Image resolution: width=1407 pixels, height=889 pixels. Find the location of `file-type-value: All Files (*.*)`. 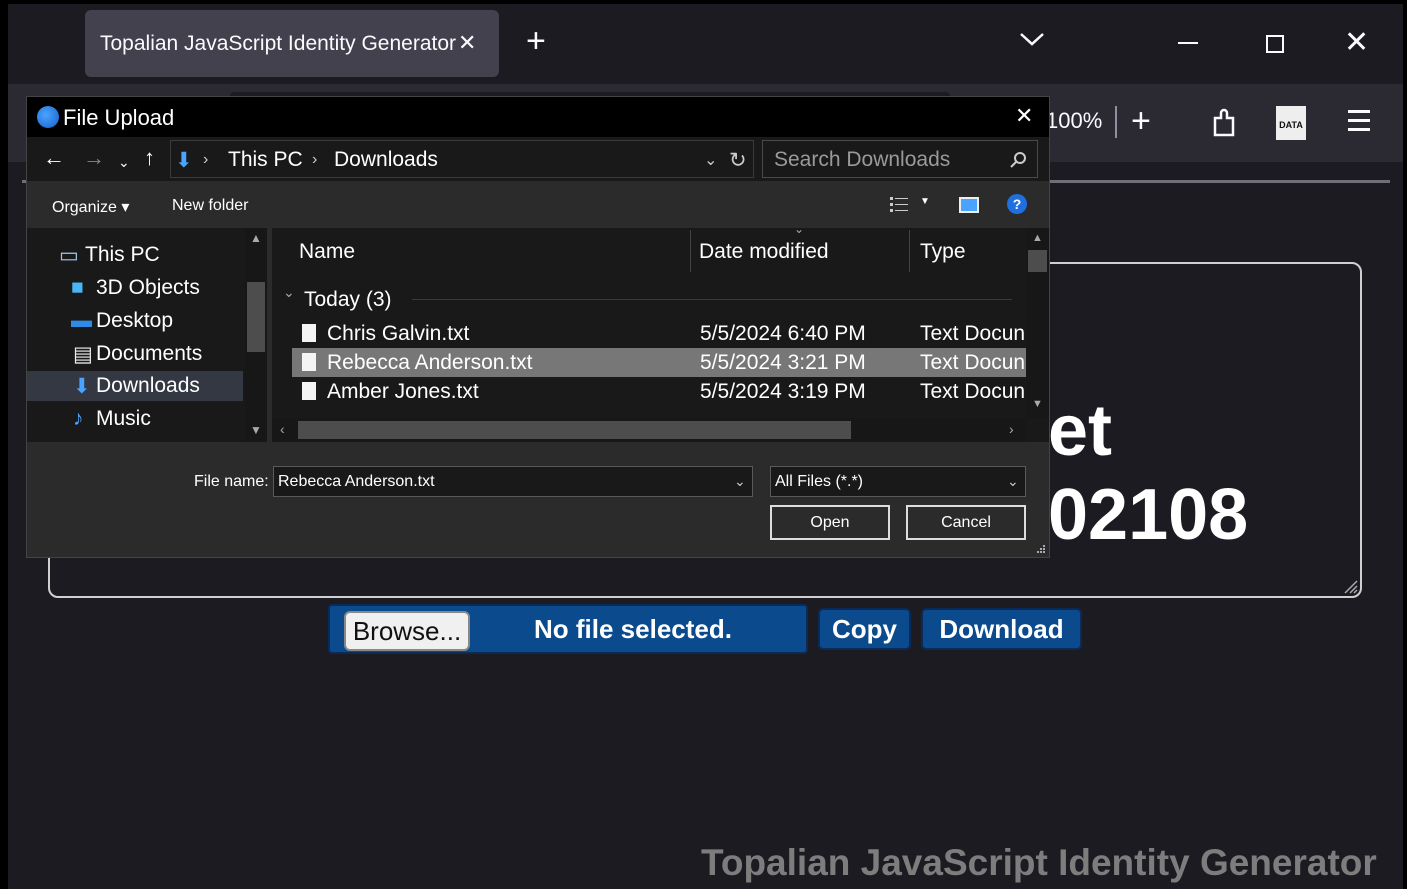

file-type-value: All Files (*.*) is located at coordinates (819, 481).